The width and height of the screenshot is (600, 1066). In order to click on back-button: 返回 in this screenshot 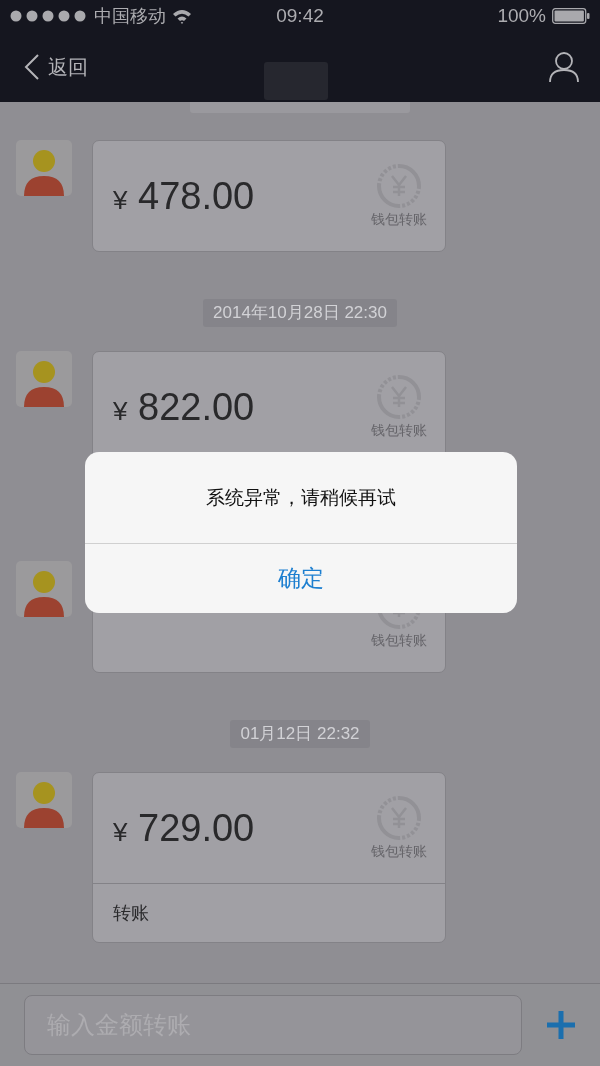, I will do `click(56, 67)`.